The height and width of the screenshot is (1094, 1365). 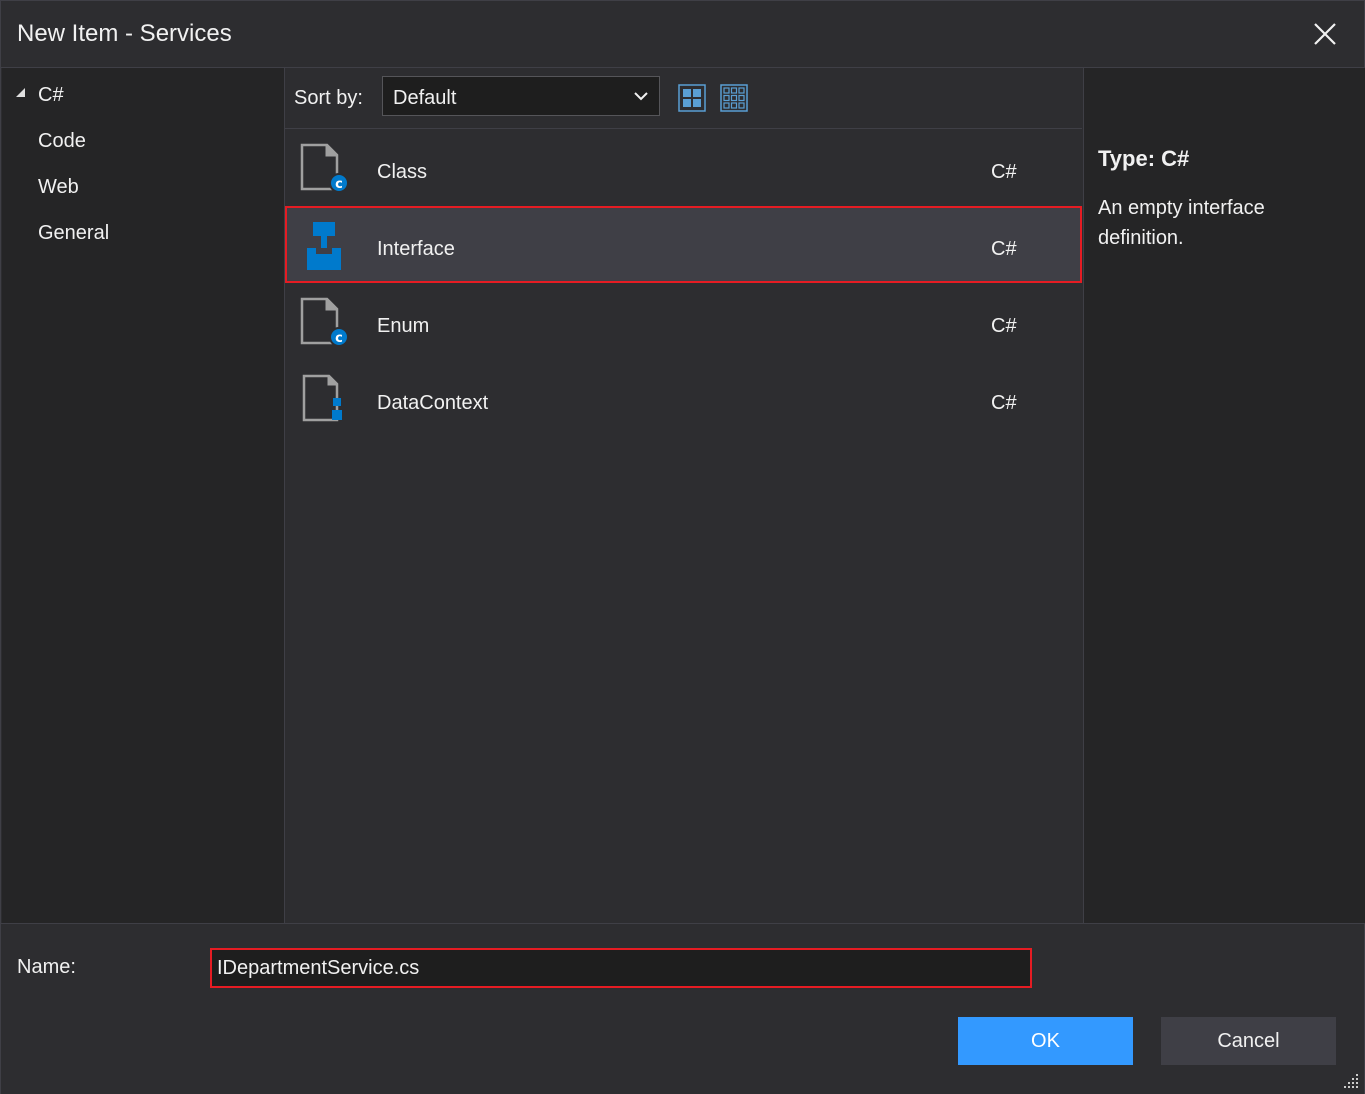 What do you see at coordinates (324, 246) in the screenshot?
I see `interface-icon` at bounding box center [324, 246].